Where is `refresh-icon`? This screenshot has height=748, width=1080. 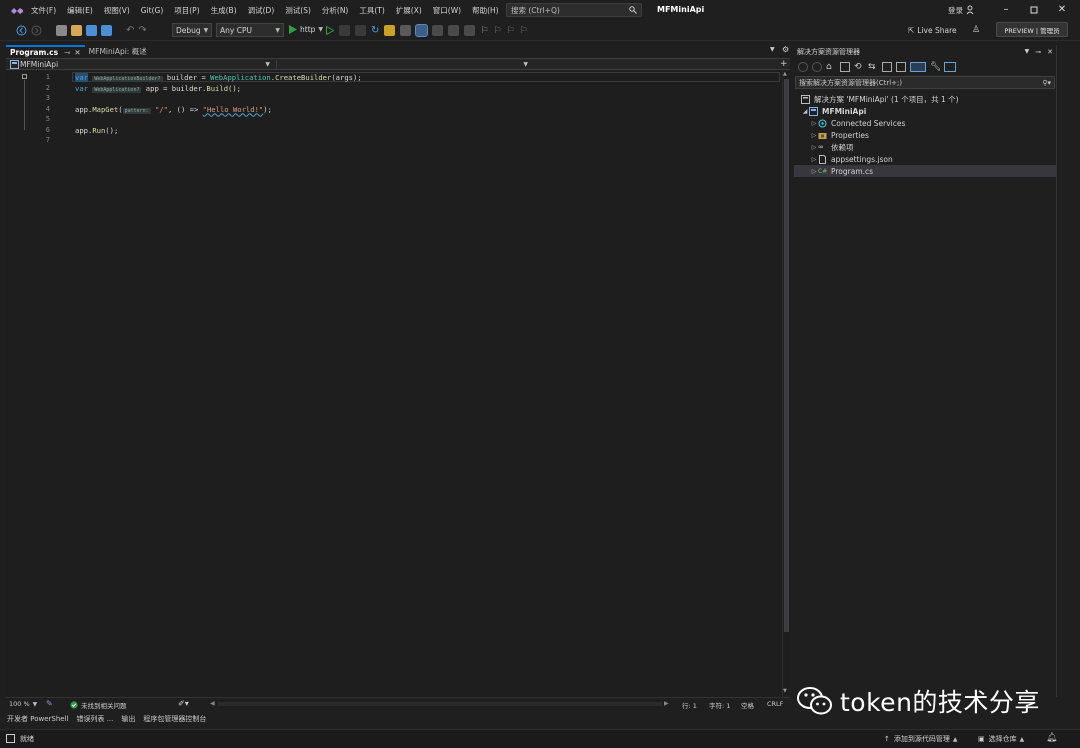
refresh-icon is located at coordinates (360, 30).